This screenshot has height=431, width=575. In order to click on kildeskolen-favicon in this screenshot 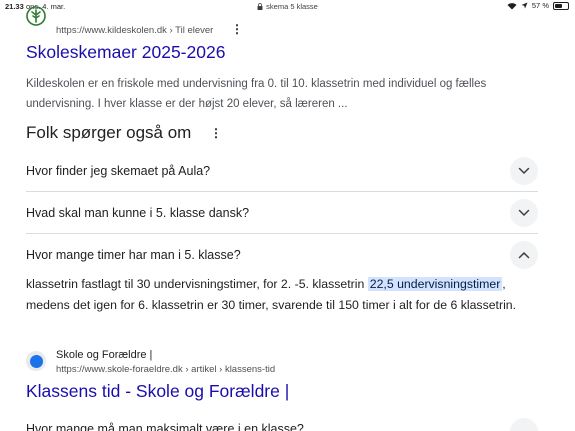, I will do `click(36, 21)`.